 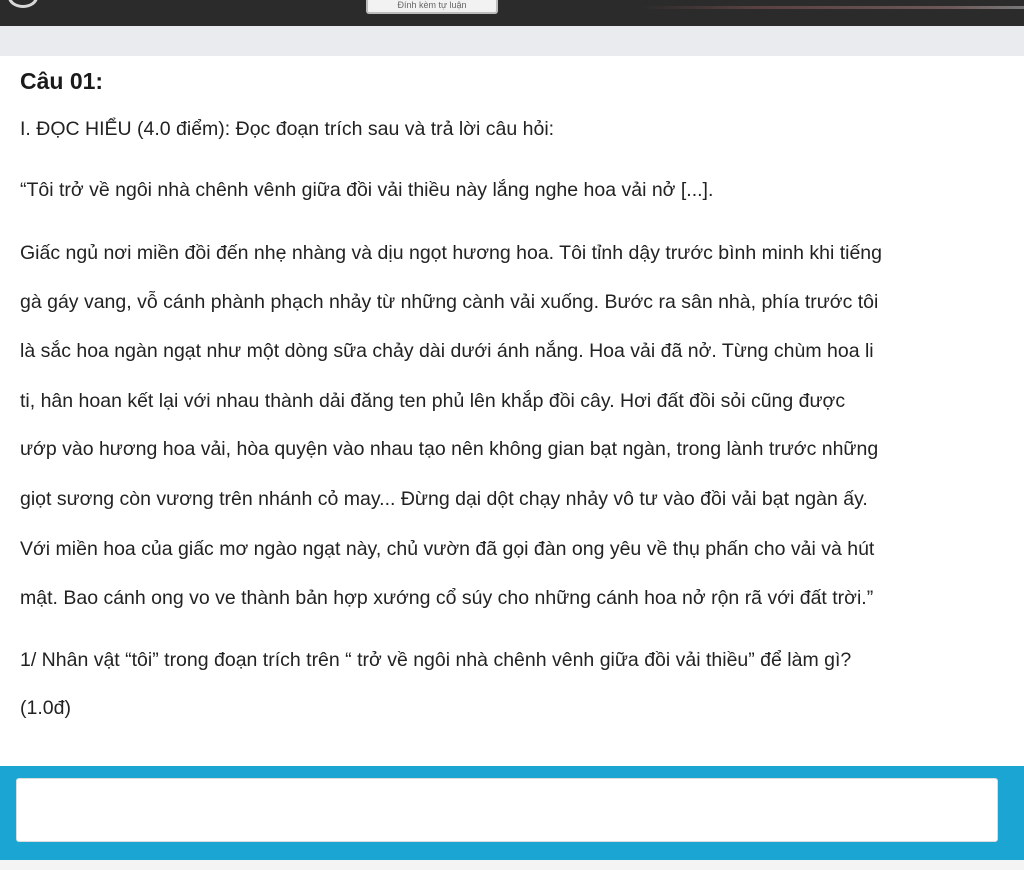 I want to click on header-spacer, so click(x=512, y=41).